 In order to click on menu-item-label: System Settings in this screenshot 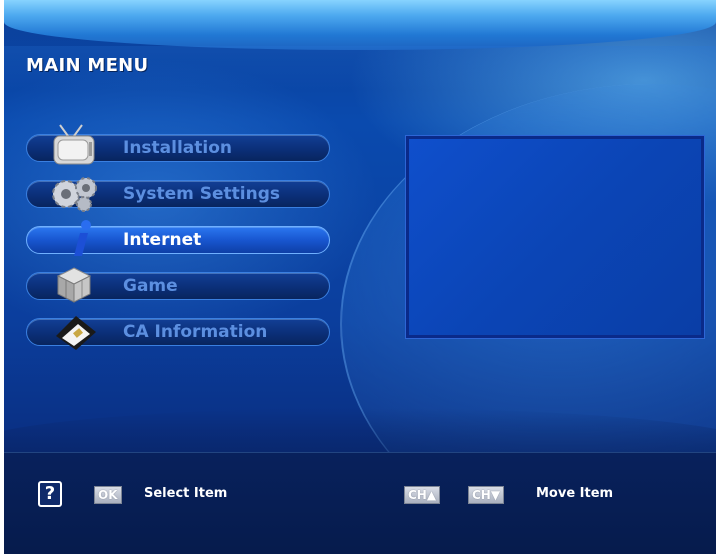, I will do `click(201, 194)`.